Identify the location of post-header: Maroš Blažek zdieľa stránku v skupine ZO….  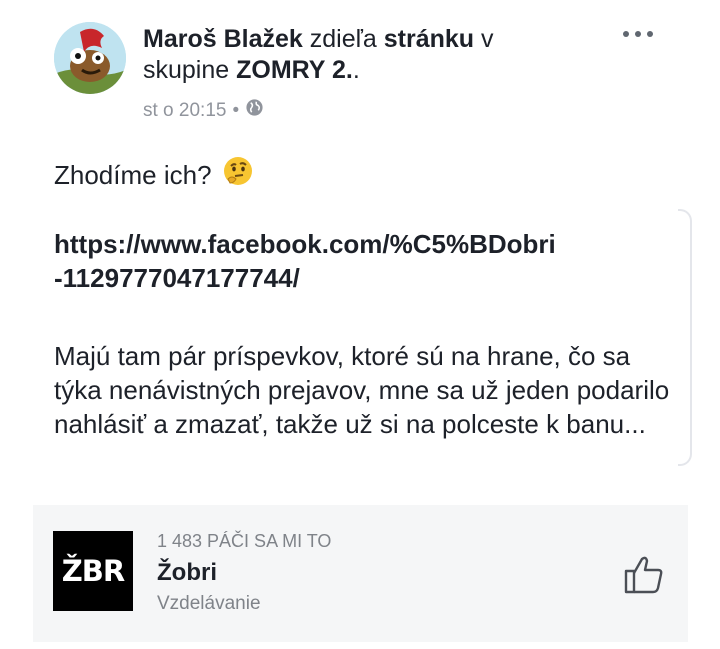
(378, 55).